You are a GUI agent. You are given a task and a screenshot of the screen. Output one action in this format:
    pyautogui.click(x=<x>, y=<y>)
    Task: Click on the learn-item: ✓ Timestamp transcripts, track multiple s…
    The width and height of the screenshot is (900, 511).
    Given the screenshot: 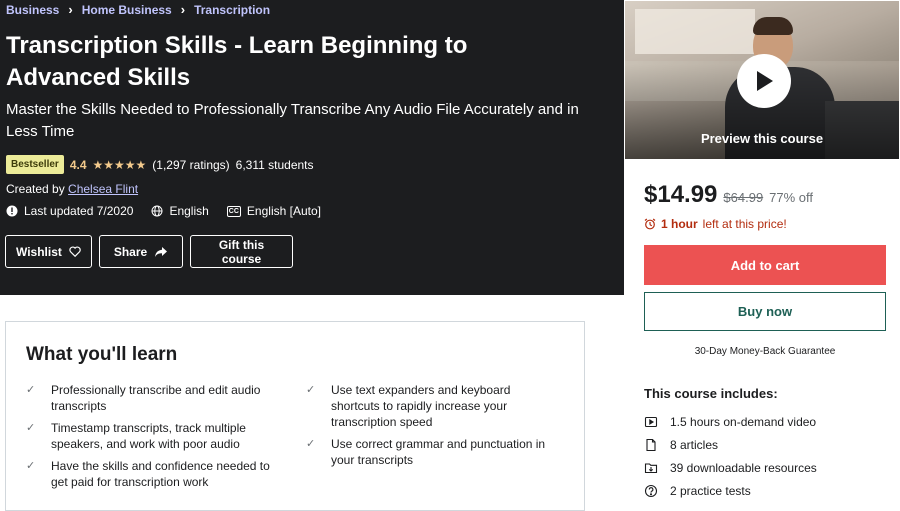 What is the action you would take?
    pyautogui.click(x=153, y=436)
    